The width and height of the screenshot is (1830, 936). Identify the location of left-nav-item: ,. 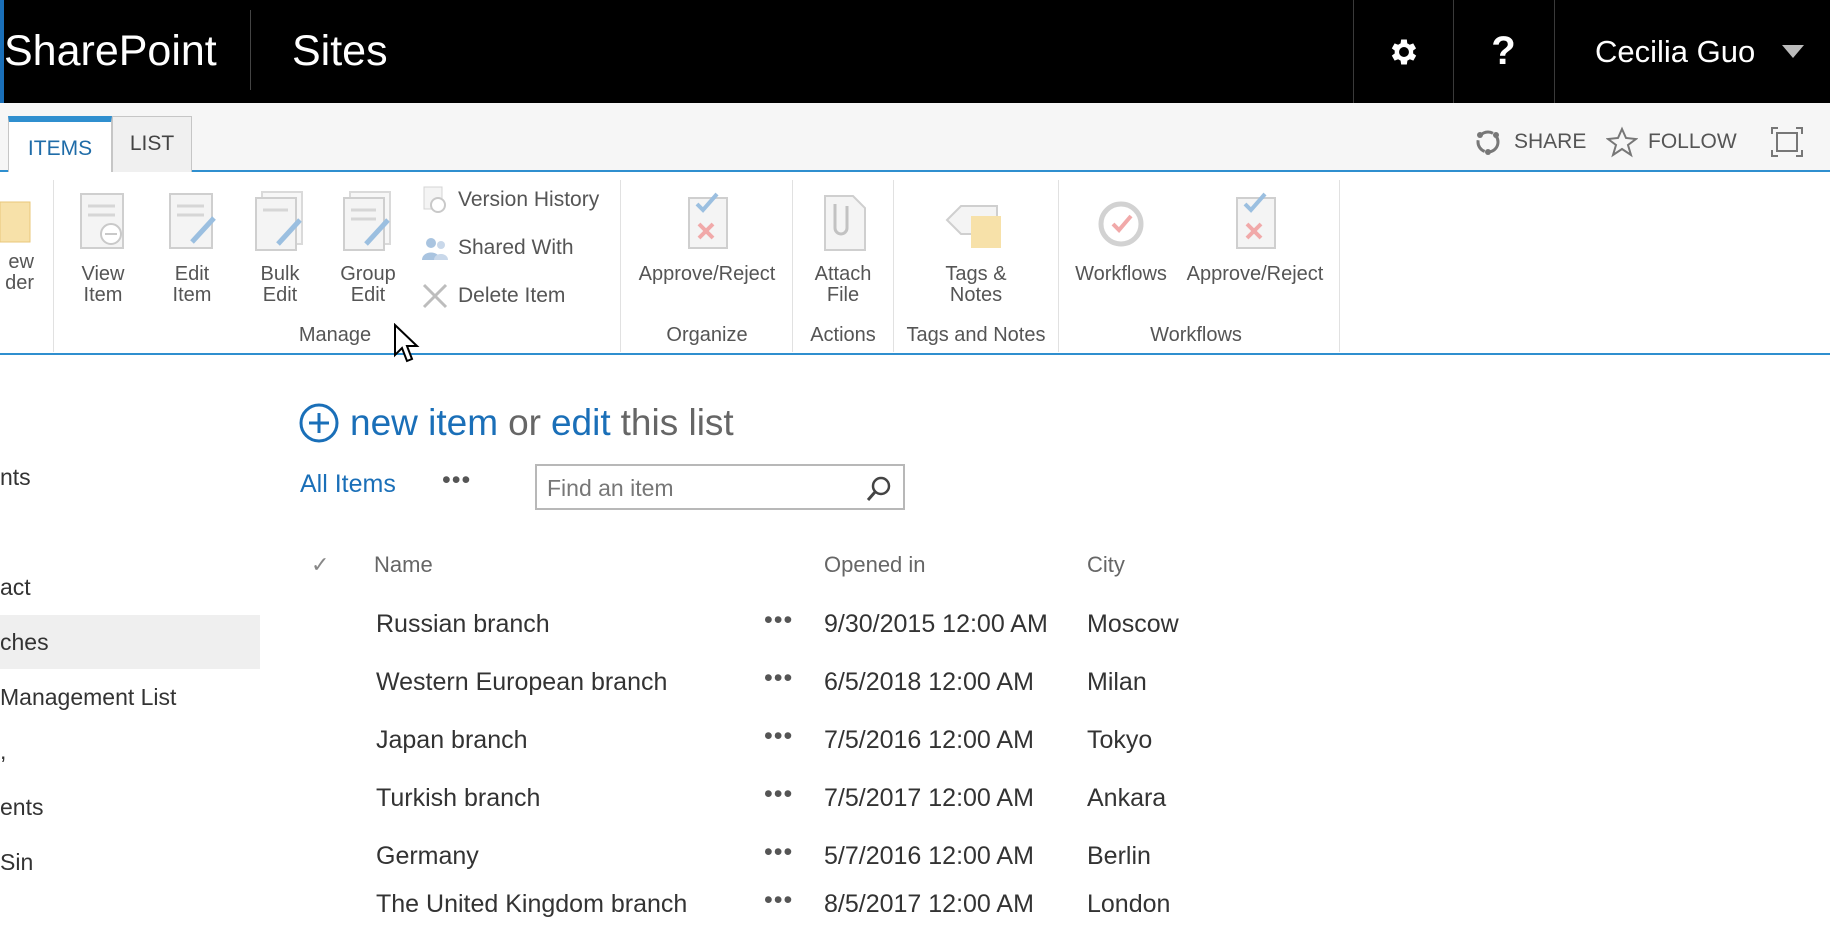
(3, 751).